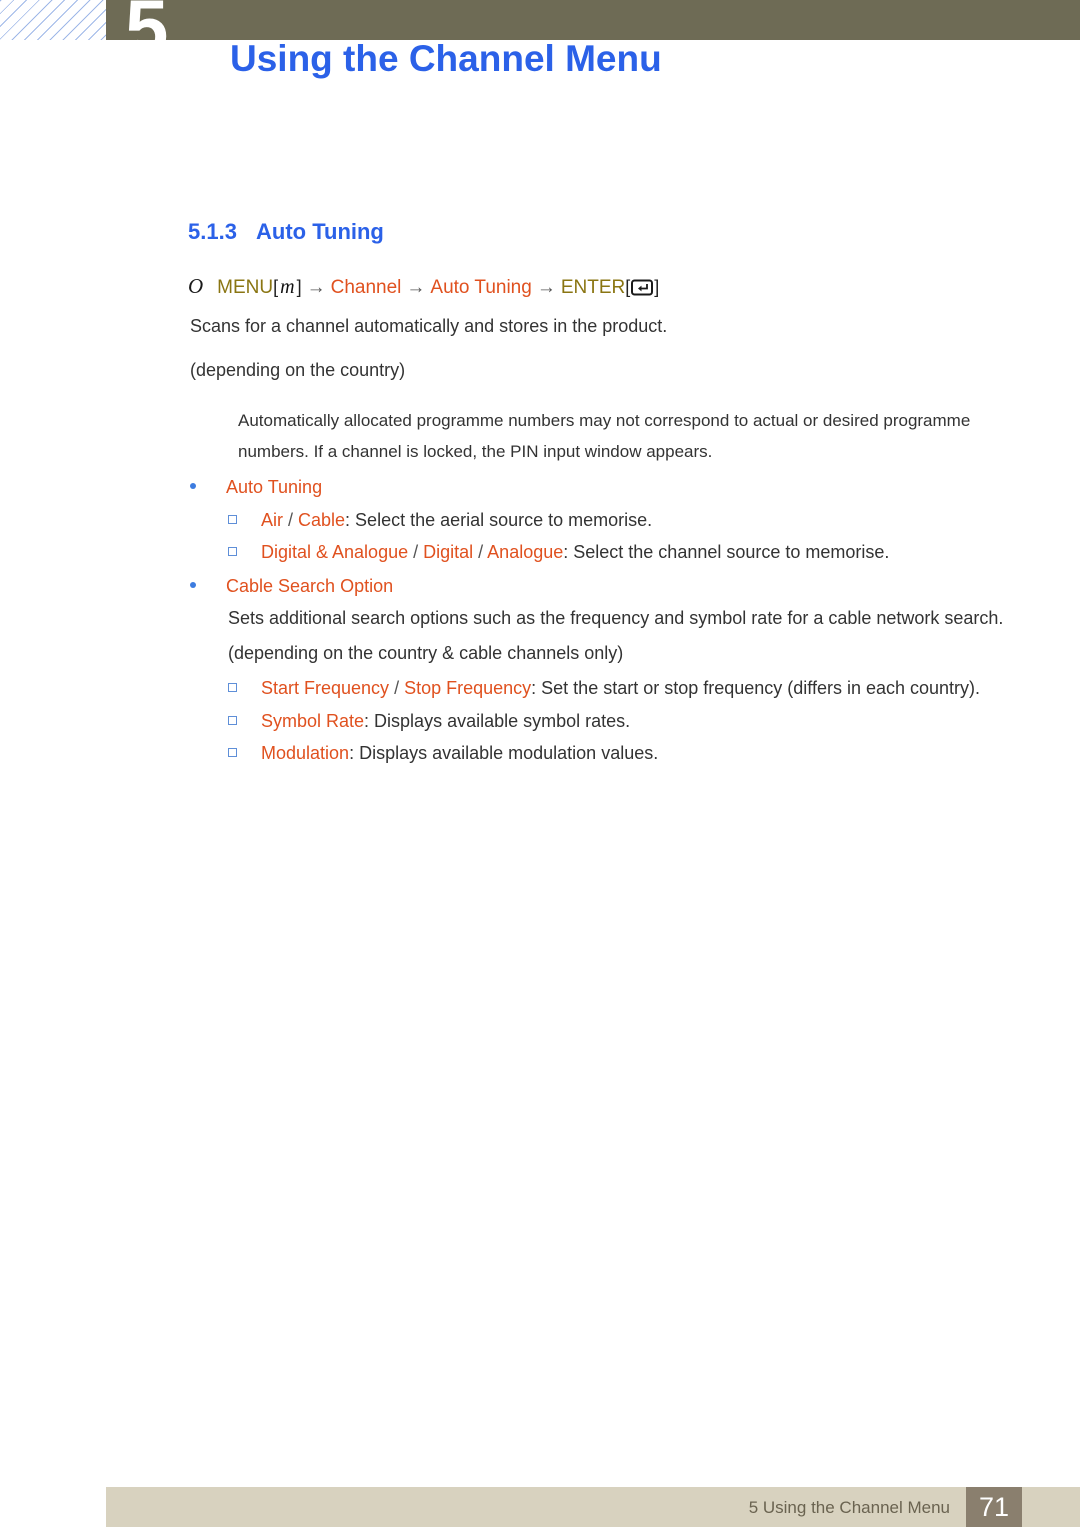 This screenshot has width=1080, height=1527. I want to click on bullet-auto-tuning: Auto Tuning, so click(256, 487).